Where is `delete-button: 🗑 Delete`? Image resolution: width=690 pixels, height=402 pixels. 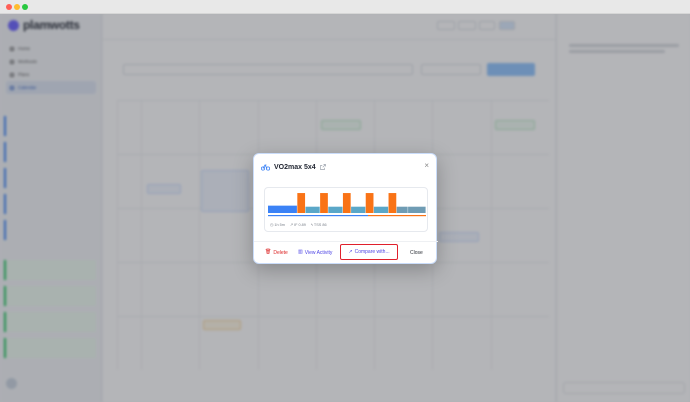 delete-button: 🗑 Delete is located at coordinates (276, 252).